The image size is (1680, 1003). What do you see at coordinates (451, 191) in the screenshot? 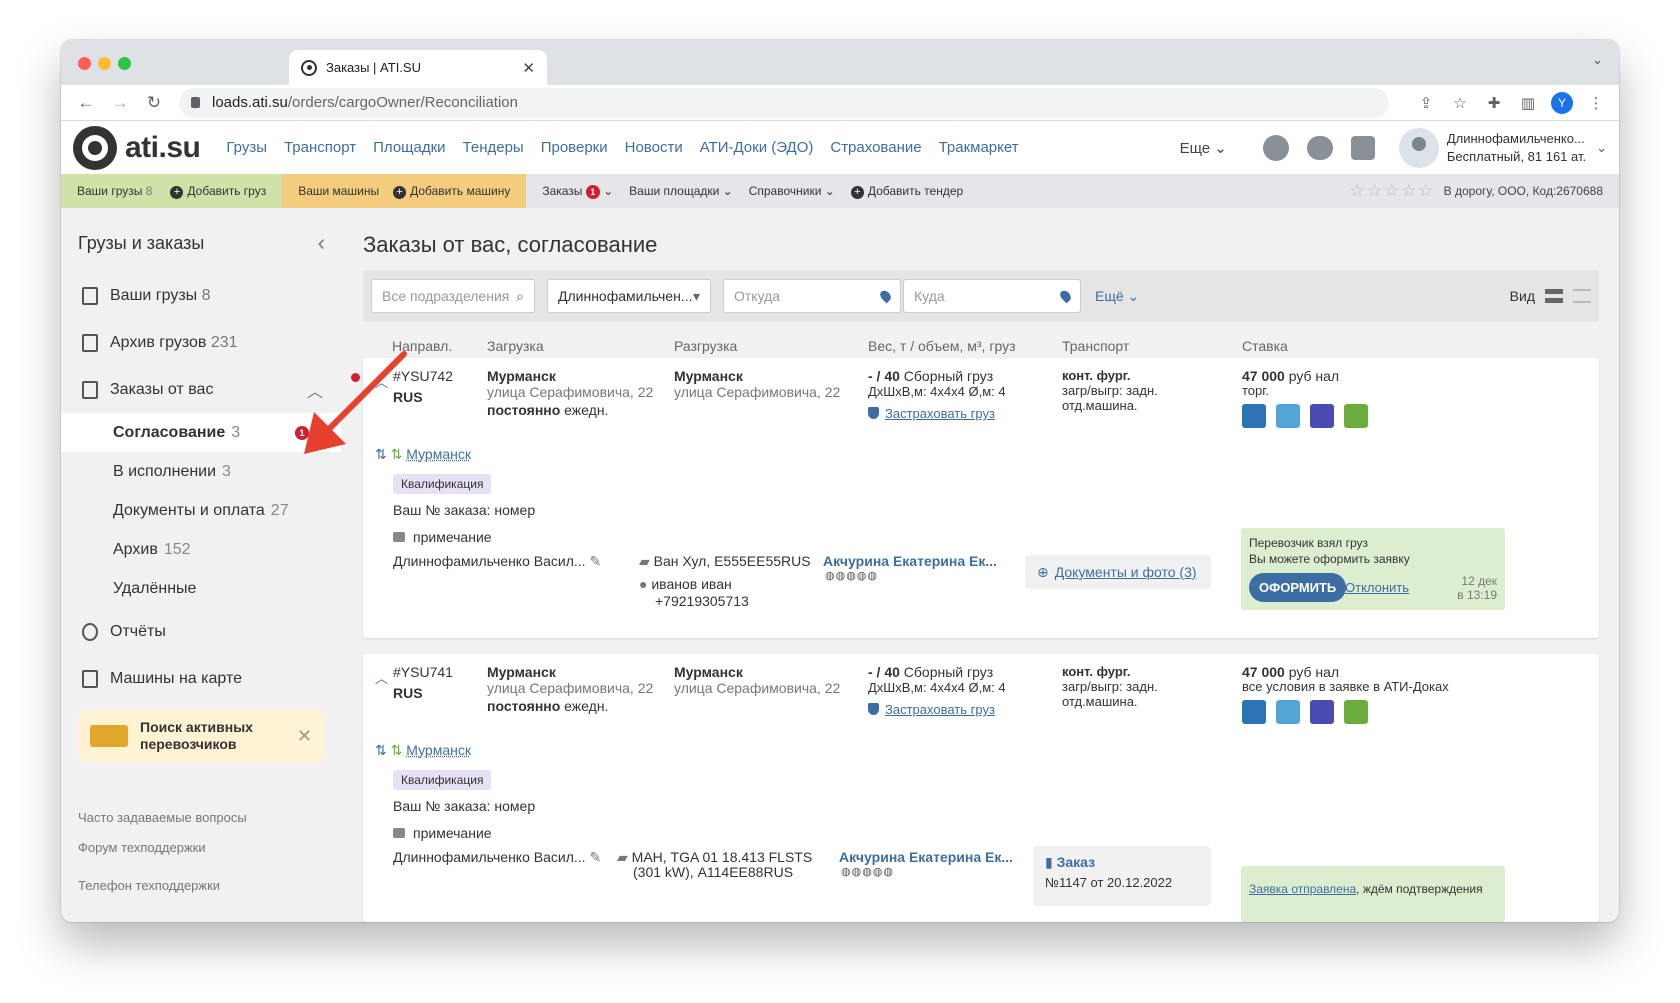
I see `add-truck-button: + Добавить машину` at bounding box center [451, 191].